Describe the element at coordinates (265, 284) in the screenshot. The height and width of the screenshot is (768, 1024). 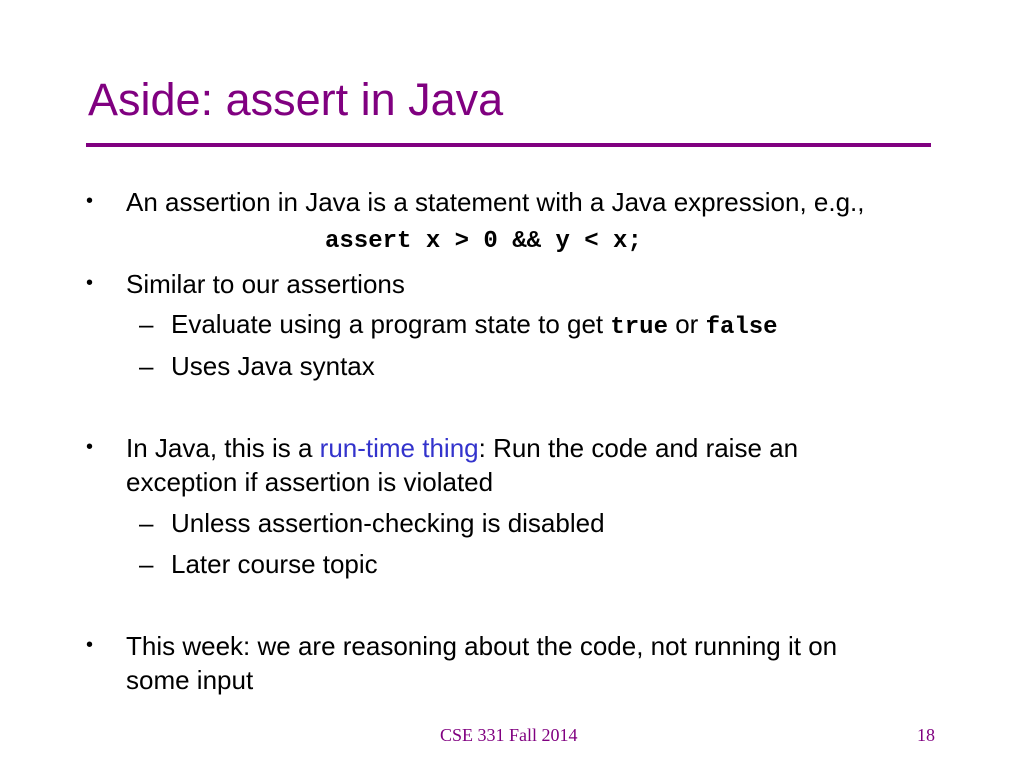
I see `bullet-2-text: Similar to our assertions` at that location.